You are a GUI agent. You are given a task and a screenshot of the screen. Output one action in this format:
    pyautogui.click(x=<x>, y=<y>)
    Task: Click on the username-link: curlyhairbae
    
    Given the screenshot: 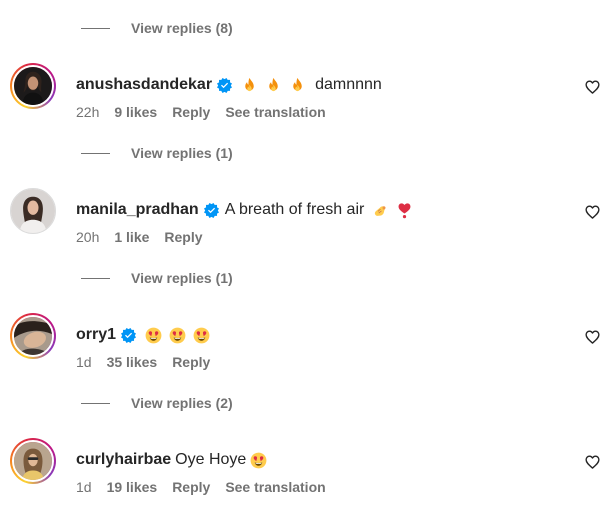 What is the action you would take?
    pyautogui.click(x=123, y=460)
    